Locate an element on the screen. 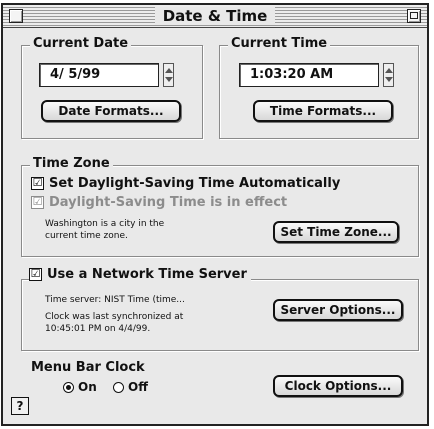 This screenshot has width=434, height=429. date-stepper is located at coordinates (168, 75).